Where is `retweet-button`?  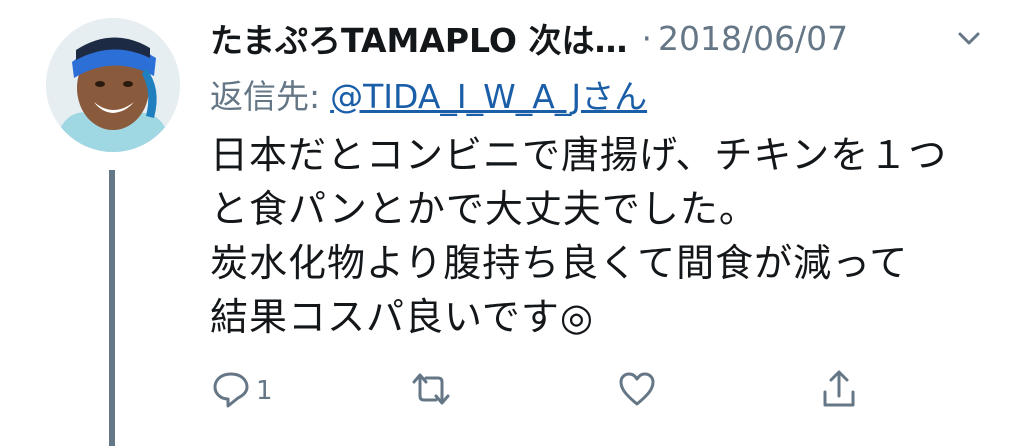
retweet-button is located at coordinates (431, 391).